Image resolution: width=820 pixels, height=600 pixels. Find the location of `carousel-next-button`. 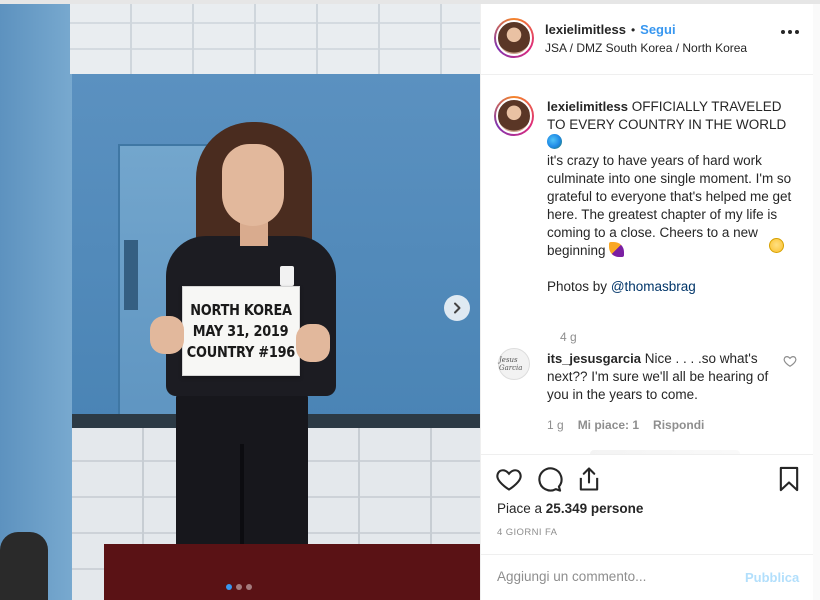

carousel-next-button is located at coordinates (457, 308).